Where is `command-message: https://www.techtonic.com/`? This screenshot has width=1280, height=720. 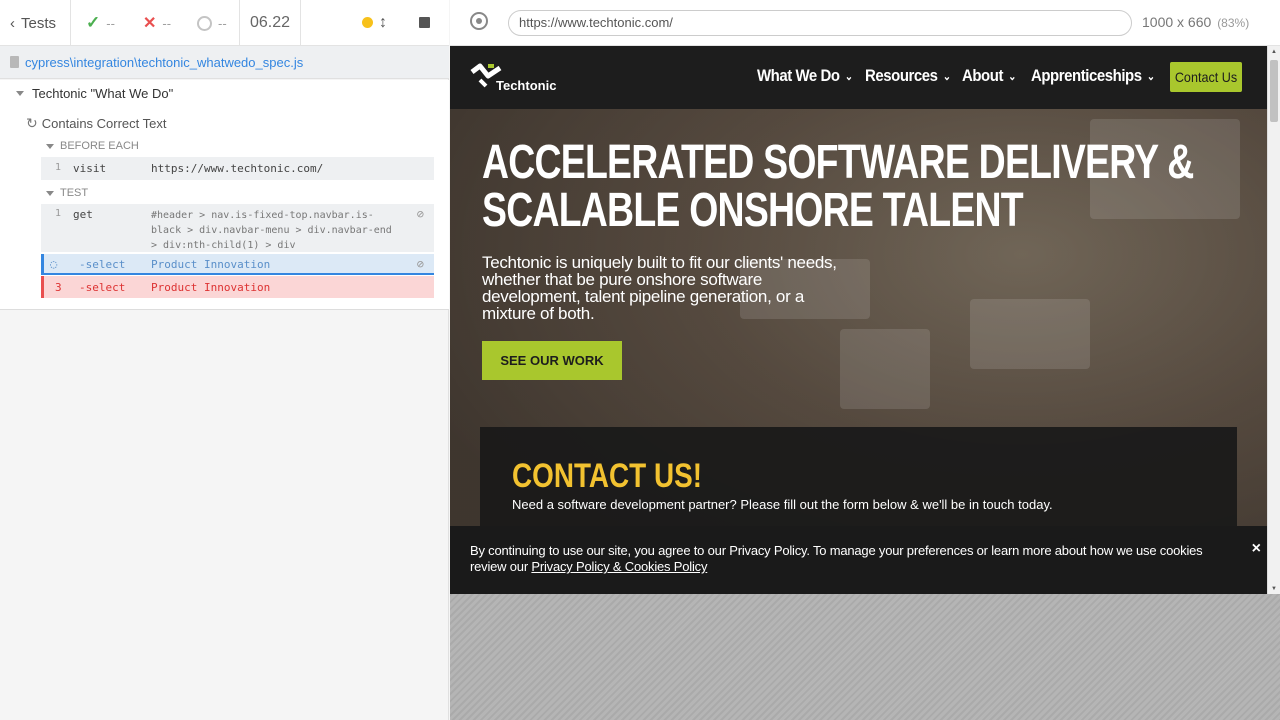
command-message: https://www.techtonic.com/ is located at coordinates (237, 168).